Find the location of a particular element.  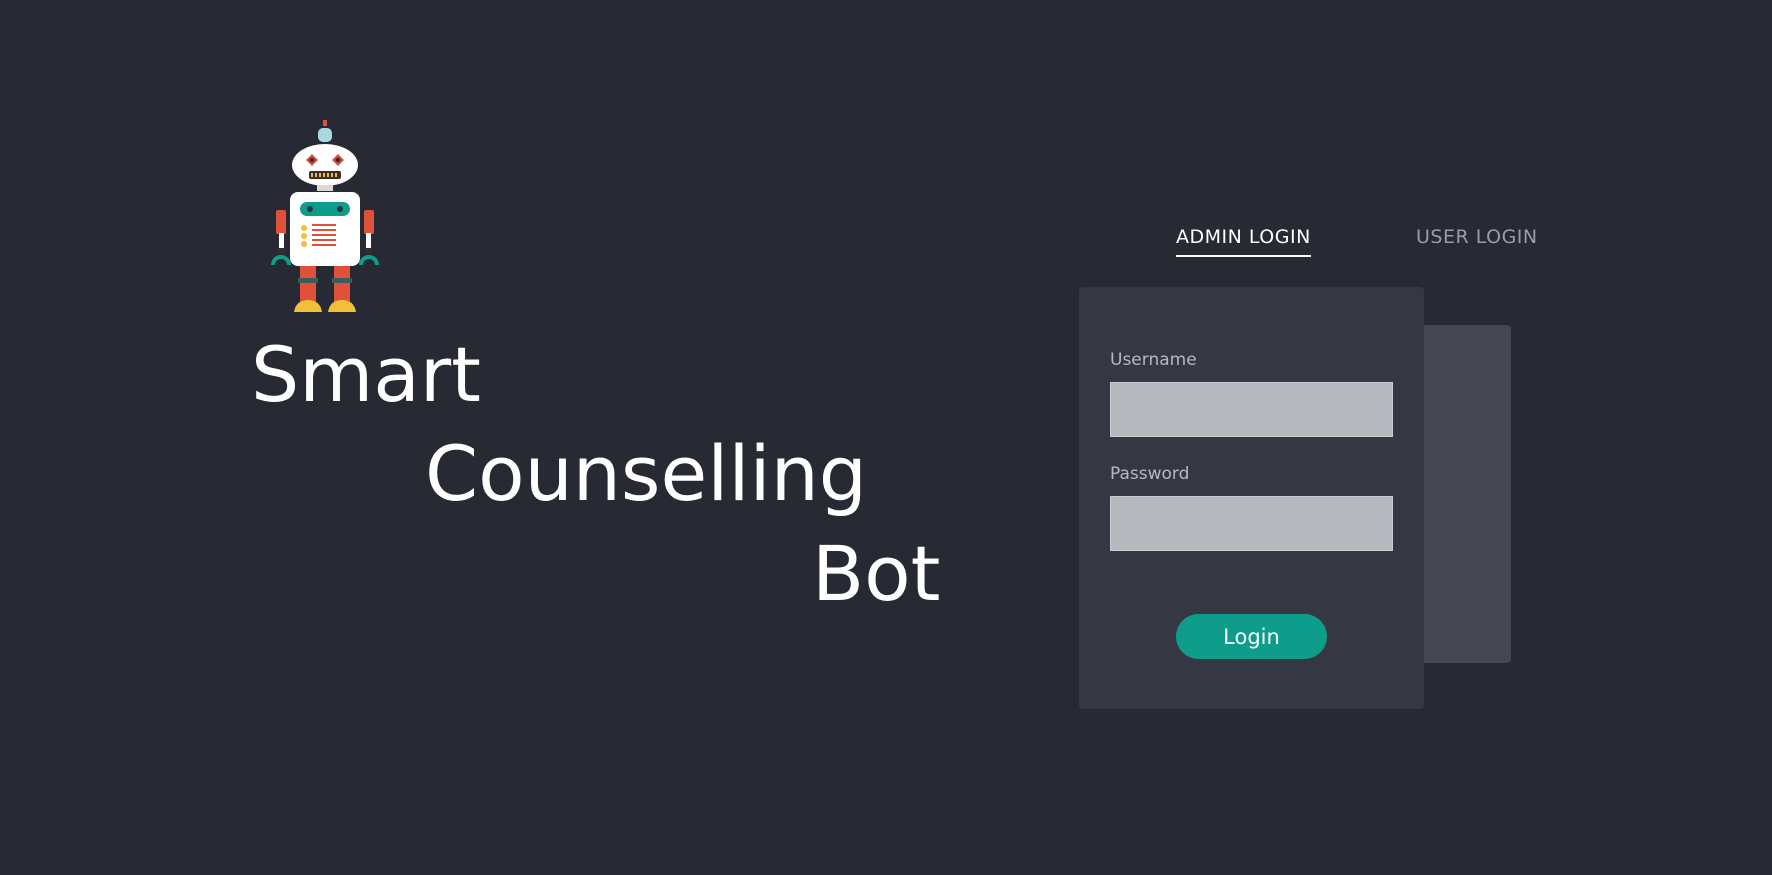

username-field is located at coordinates (1251, 409).